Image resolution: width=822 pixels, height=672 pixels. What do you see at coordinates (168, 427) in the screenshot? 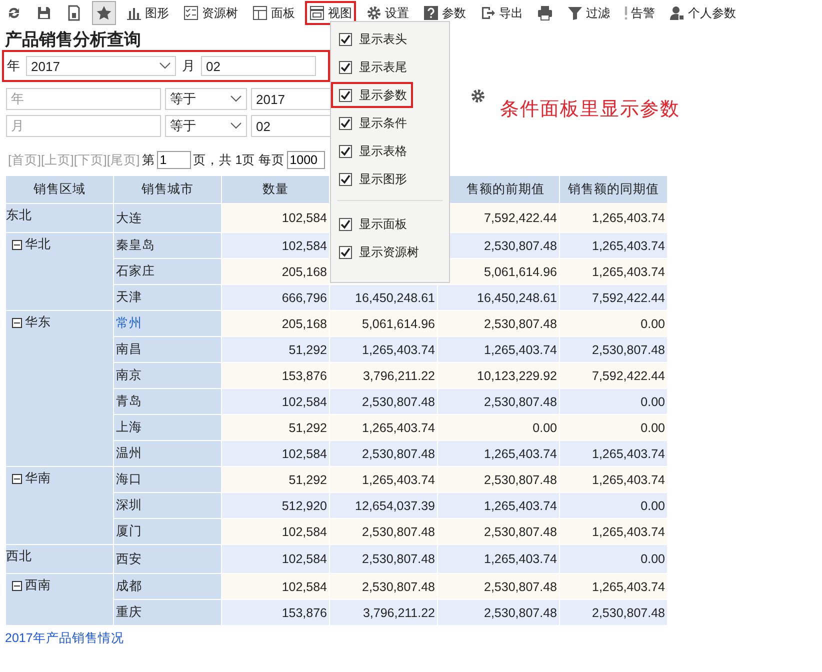
I see `city-cell: 上海` at bounding box center [168, 427].